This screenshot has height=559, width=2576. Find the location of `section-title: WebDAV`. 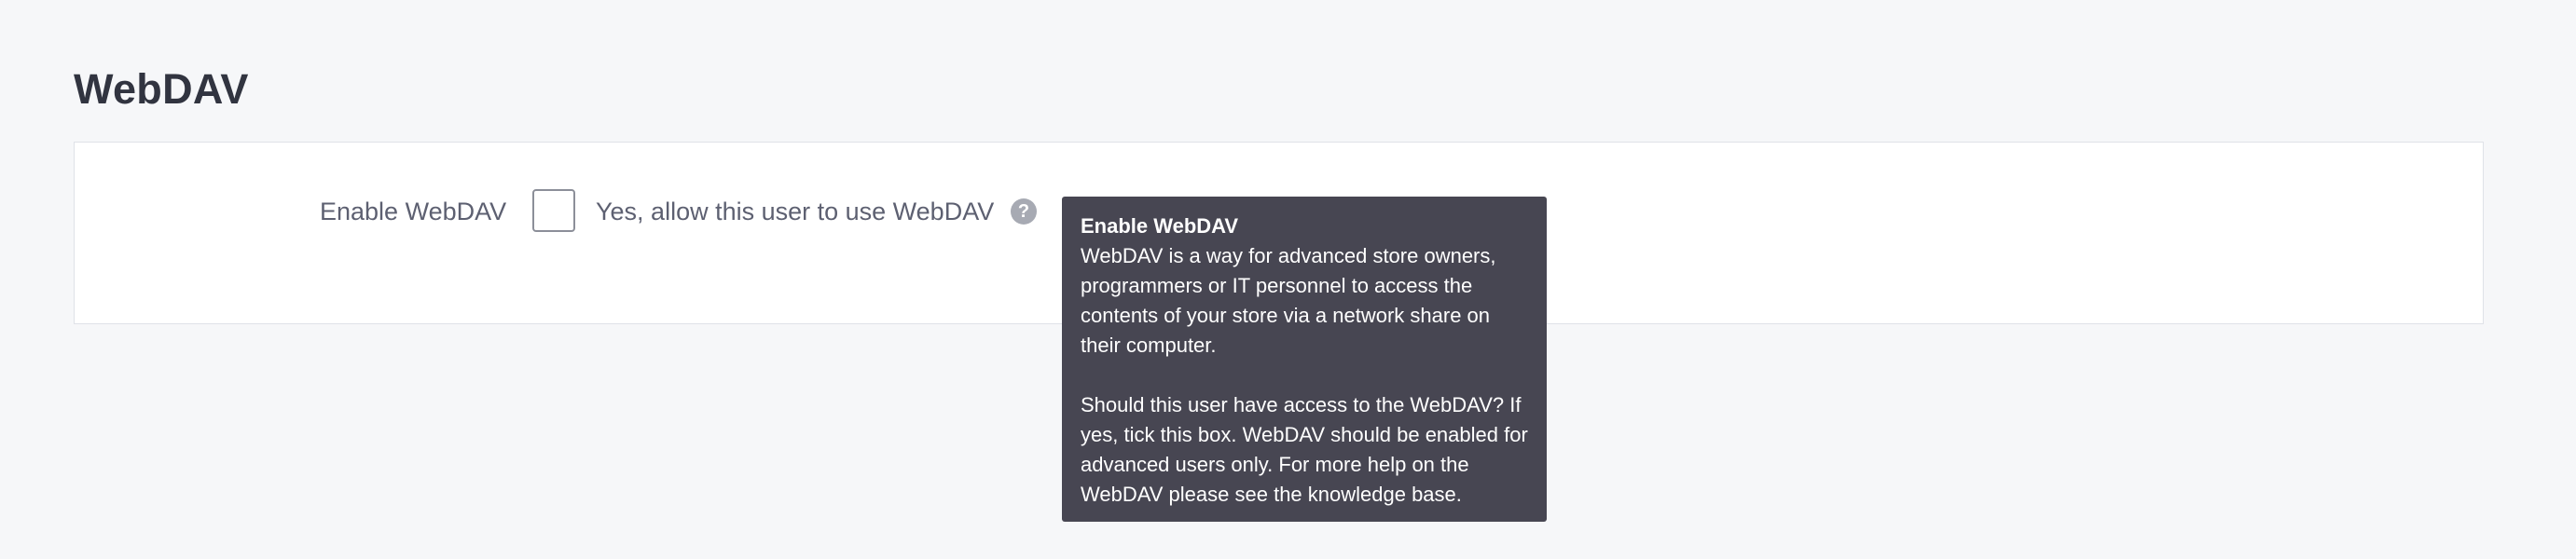

section-title: WebDAV is located at coordinates (161, 89).